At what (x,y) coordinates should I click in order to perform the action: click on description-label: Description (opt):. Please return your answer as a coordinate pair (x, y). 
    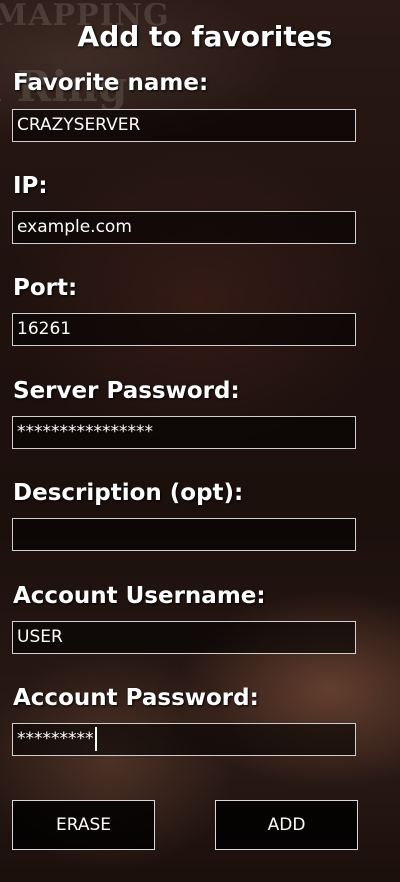
    Looking at the image, I should click on (128, 493).